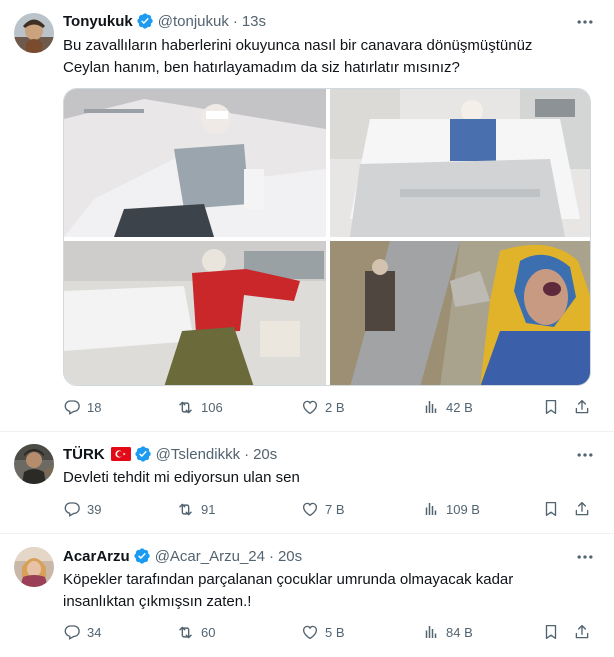  Describe the element at coordinates (82, 509) in the screenshot. I see `reply-button: 39` at that location.